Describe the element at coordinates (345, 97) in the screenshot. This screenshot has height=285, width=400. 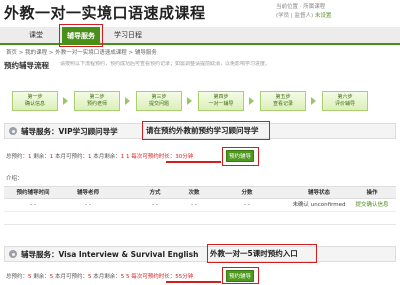
I see `step-number: 第六步` at that location.